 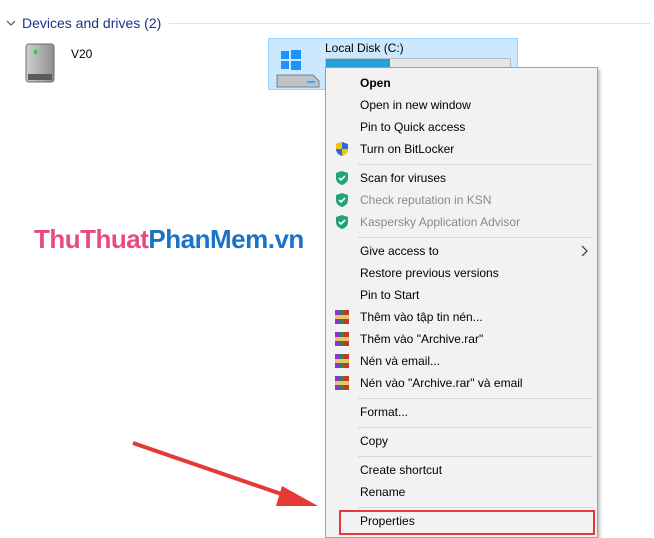 What do you see at coordinates (426, 200) in the screenshot?
I see `menu-item-label: Check reputation in KSN` at bounding box center [426, 200].